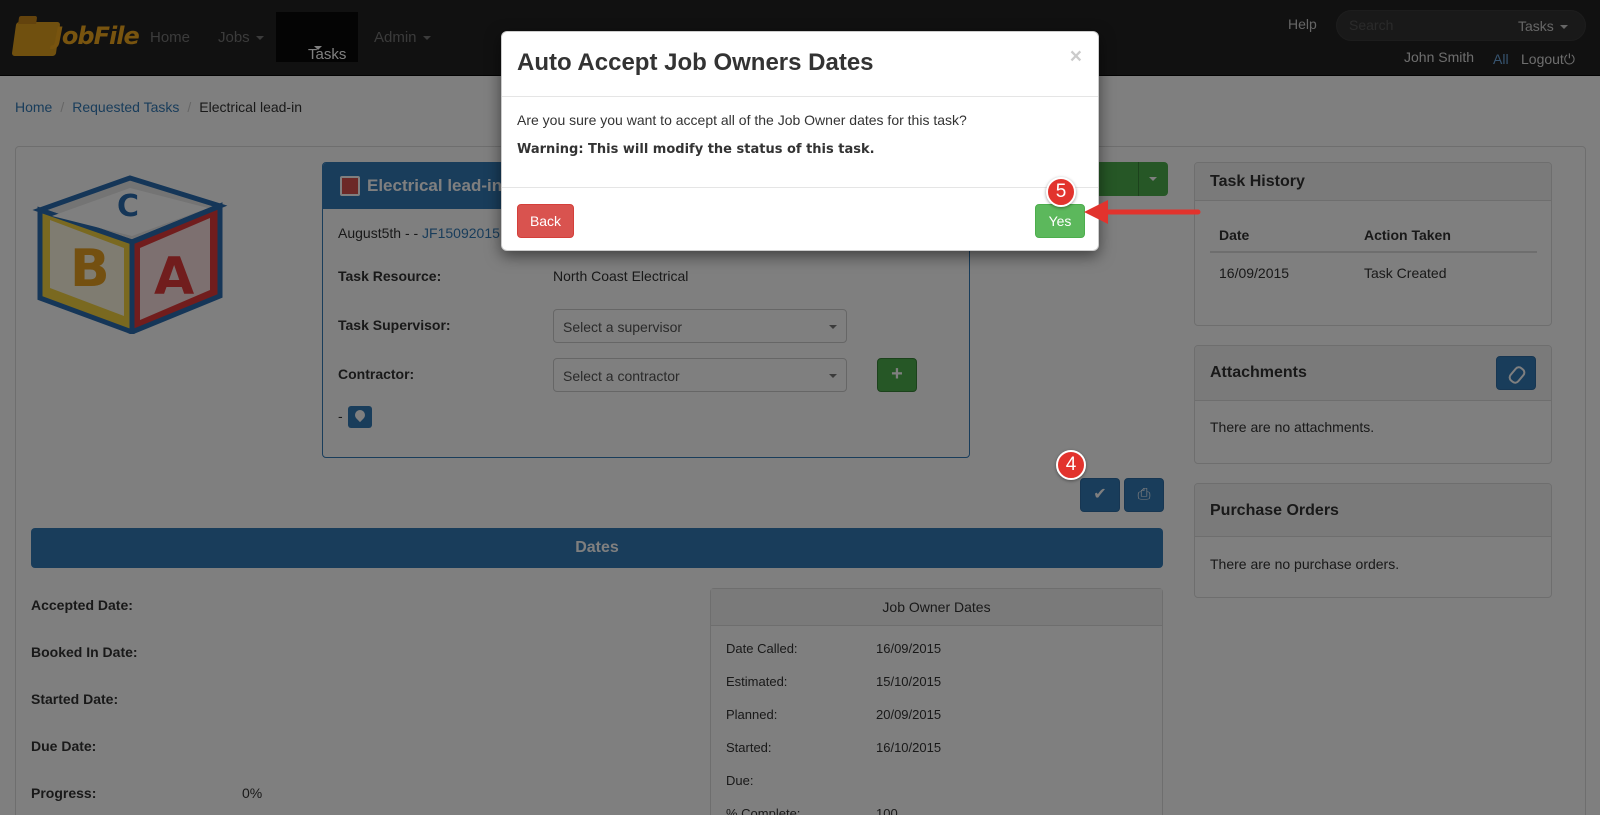  I want to click on step-4-badge: 4, so click(1071, 465).